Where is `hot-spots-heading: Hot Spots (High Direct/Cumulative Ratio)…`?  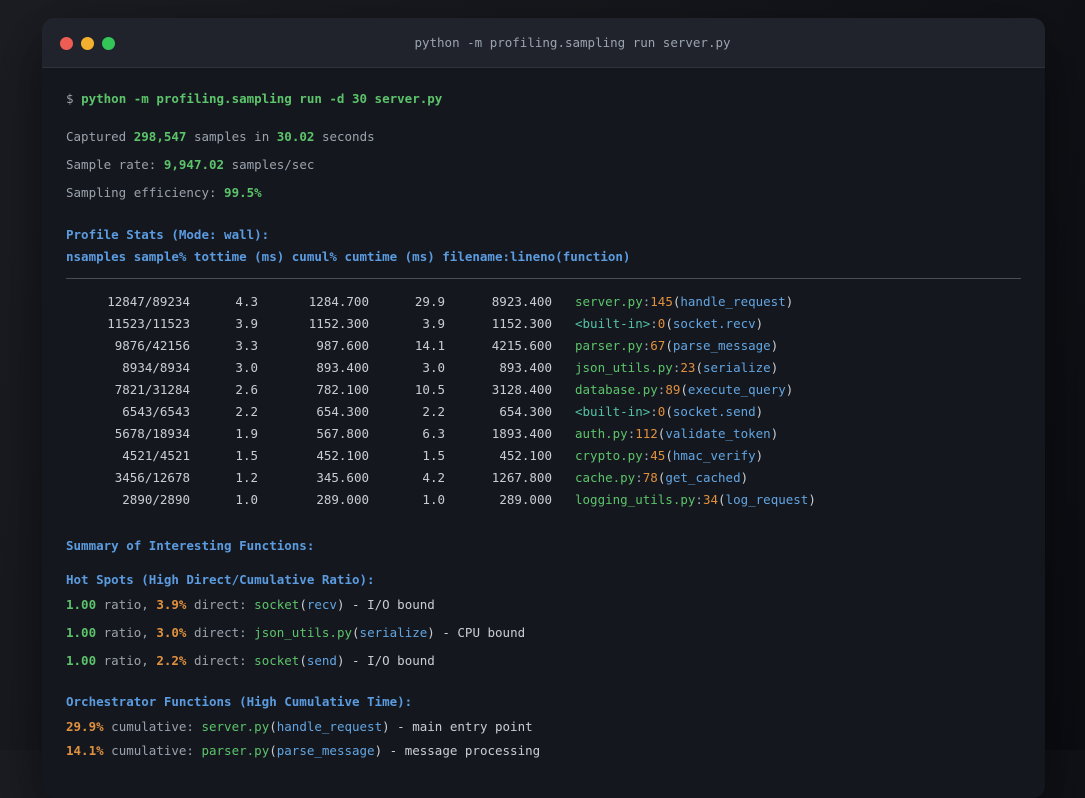 hot-spots-heading: Hot Spots (High Direct/Cumulative Ratio)… is located at coordinates (220, 579).